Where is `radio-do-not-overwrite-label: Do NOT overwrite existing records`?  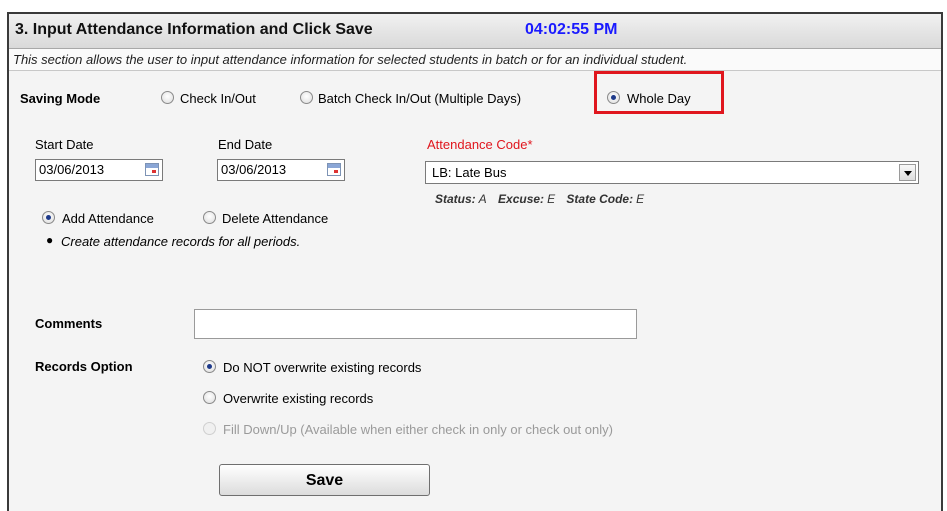 radio-do-not-overwrite-label: Do NOT overwrite existing records is located at coordinates (322, 367).